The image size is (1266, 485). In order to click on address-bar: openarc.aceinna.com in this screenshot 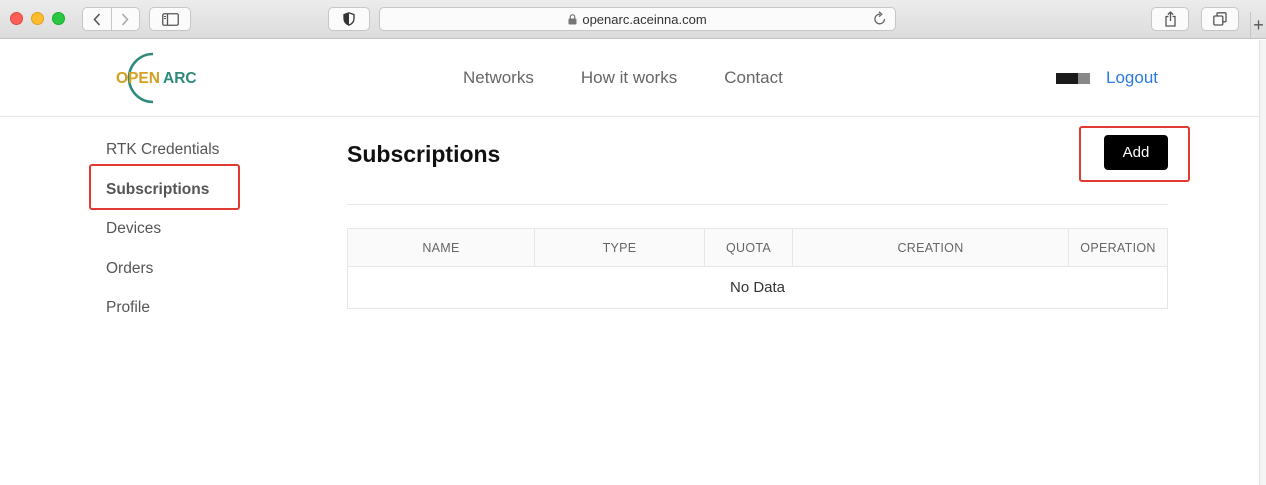, I will do `click(637, 19)`.